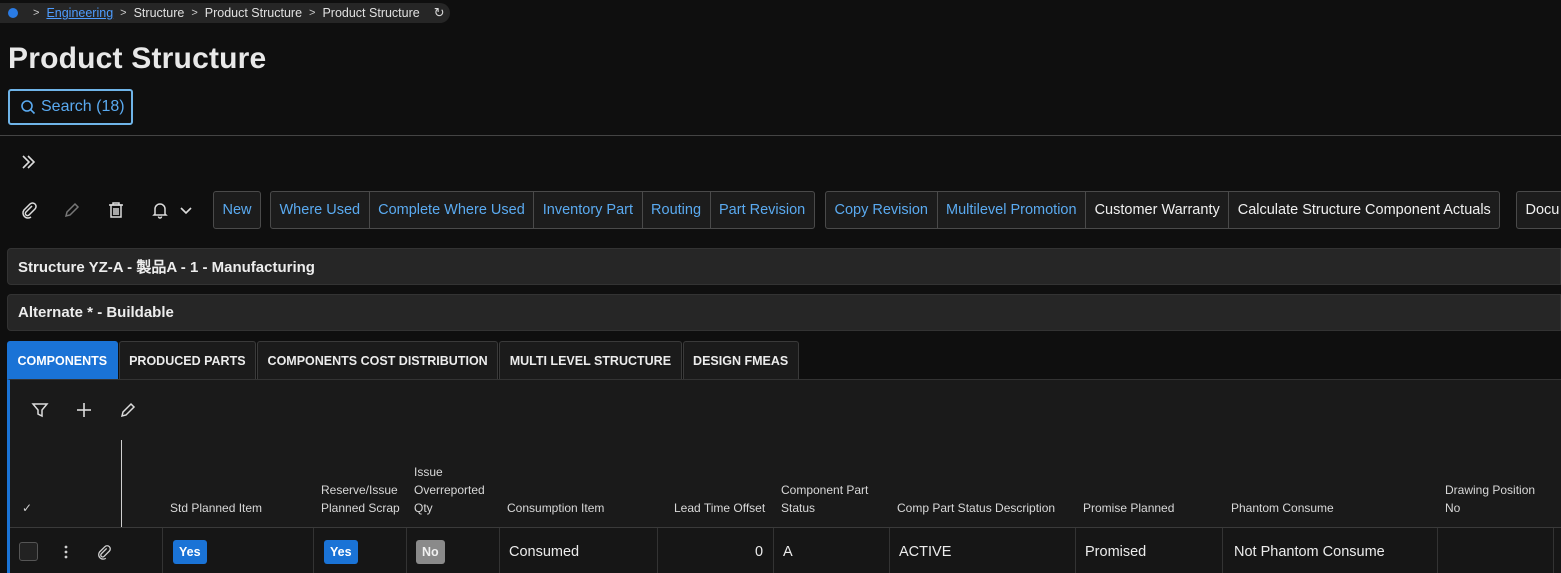 This screenshot has height=573, width=1561. Describe the element at coordinates (1128, 508) in the screenshot. I see `column-header-promise-planned: Promise Planned` at that location.